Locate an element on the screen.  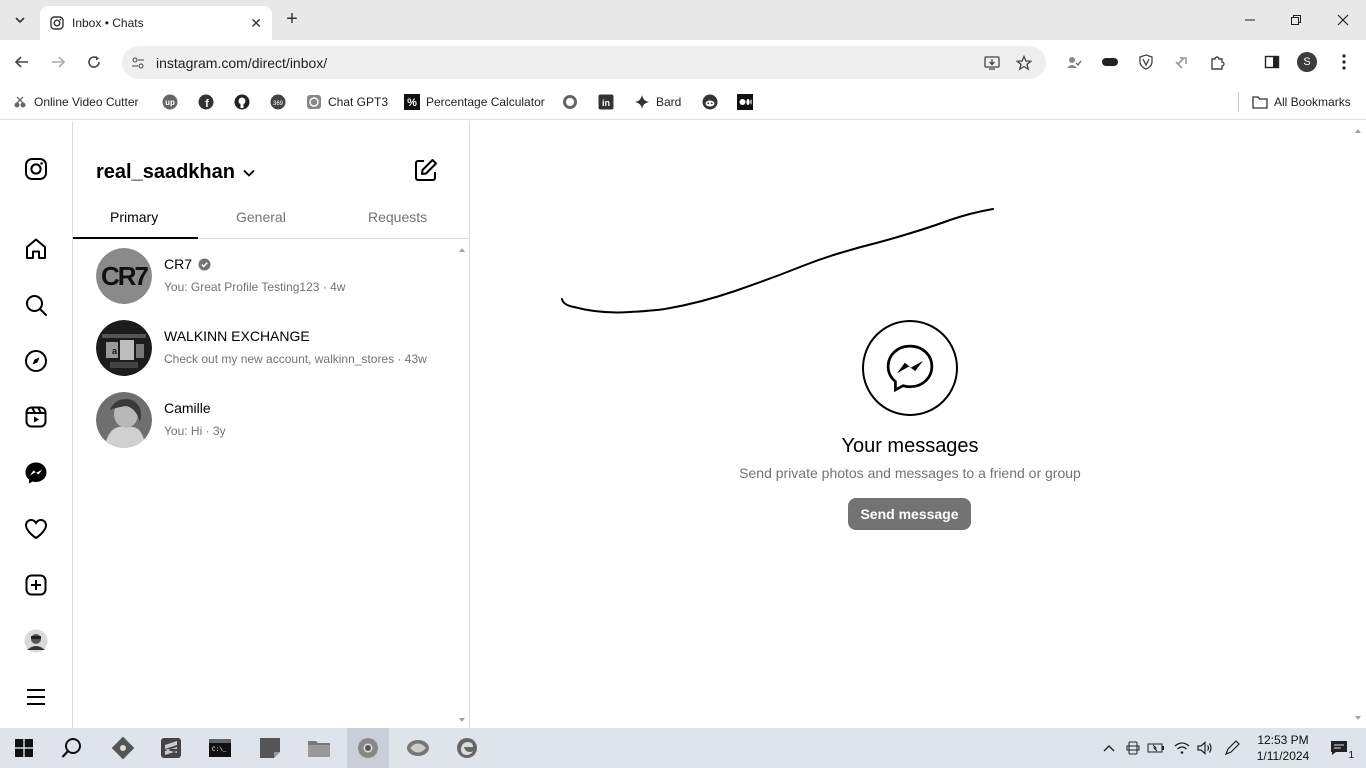
bookmark-label: Chat GPT3 is located at coordinates (358, 102).